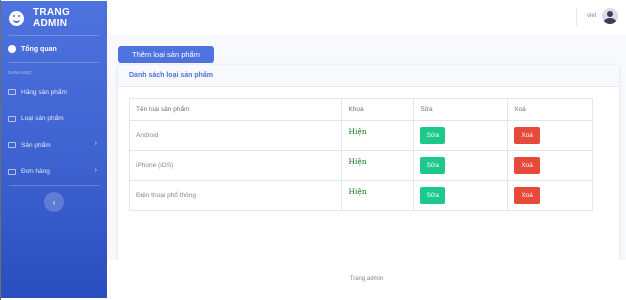 The height and width of the screenshot is (300, 626). I want to click on sidebar-toggle-button: ‹, so click(54, 202).